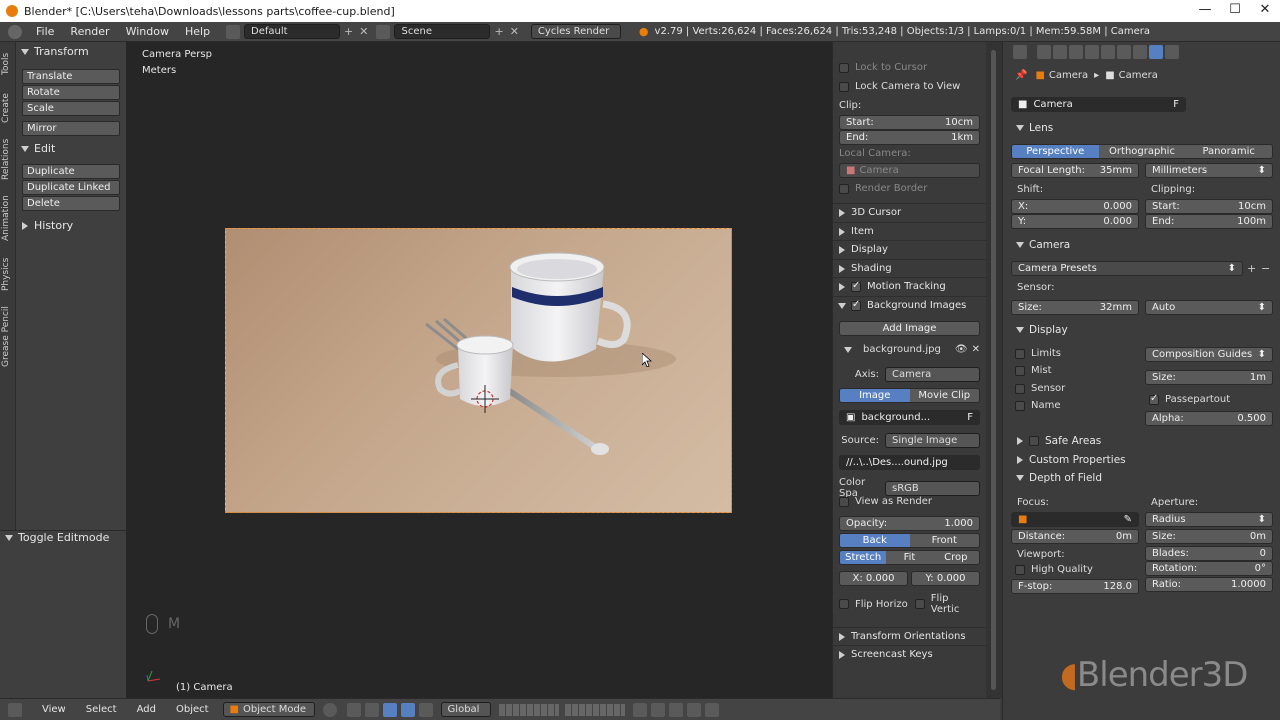 The height and width of the screenshot is (720, 1280). What do you see at coordinates (63, 537) in the screenshot?
I see `toggle-editmode-header: Toggle Editmode` at bounding box center [63, 537].